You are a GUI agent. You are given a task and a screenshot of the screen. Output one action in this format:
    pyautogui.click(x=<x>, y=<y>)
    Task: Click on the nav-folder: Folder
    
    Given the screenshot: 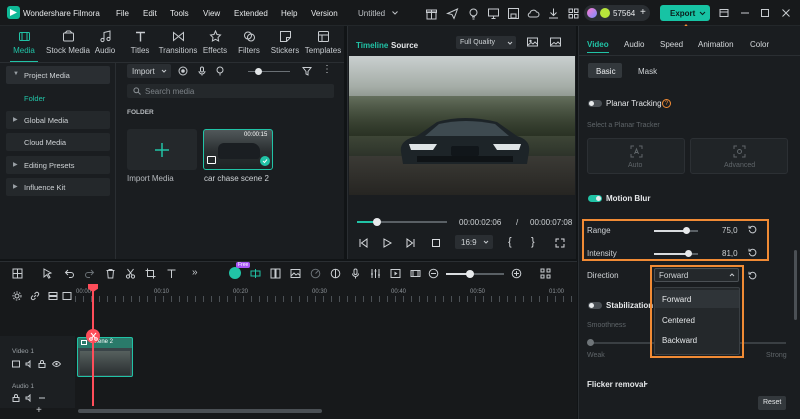 What is the action you would take?
    pyautogui.click(x=58, y=98)
    